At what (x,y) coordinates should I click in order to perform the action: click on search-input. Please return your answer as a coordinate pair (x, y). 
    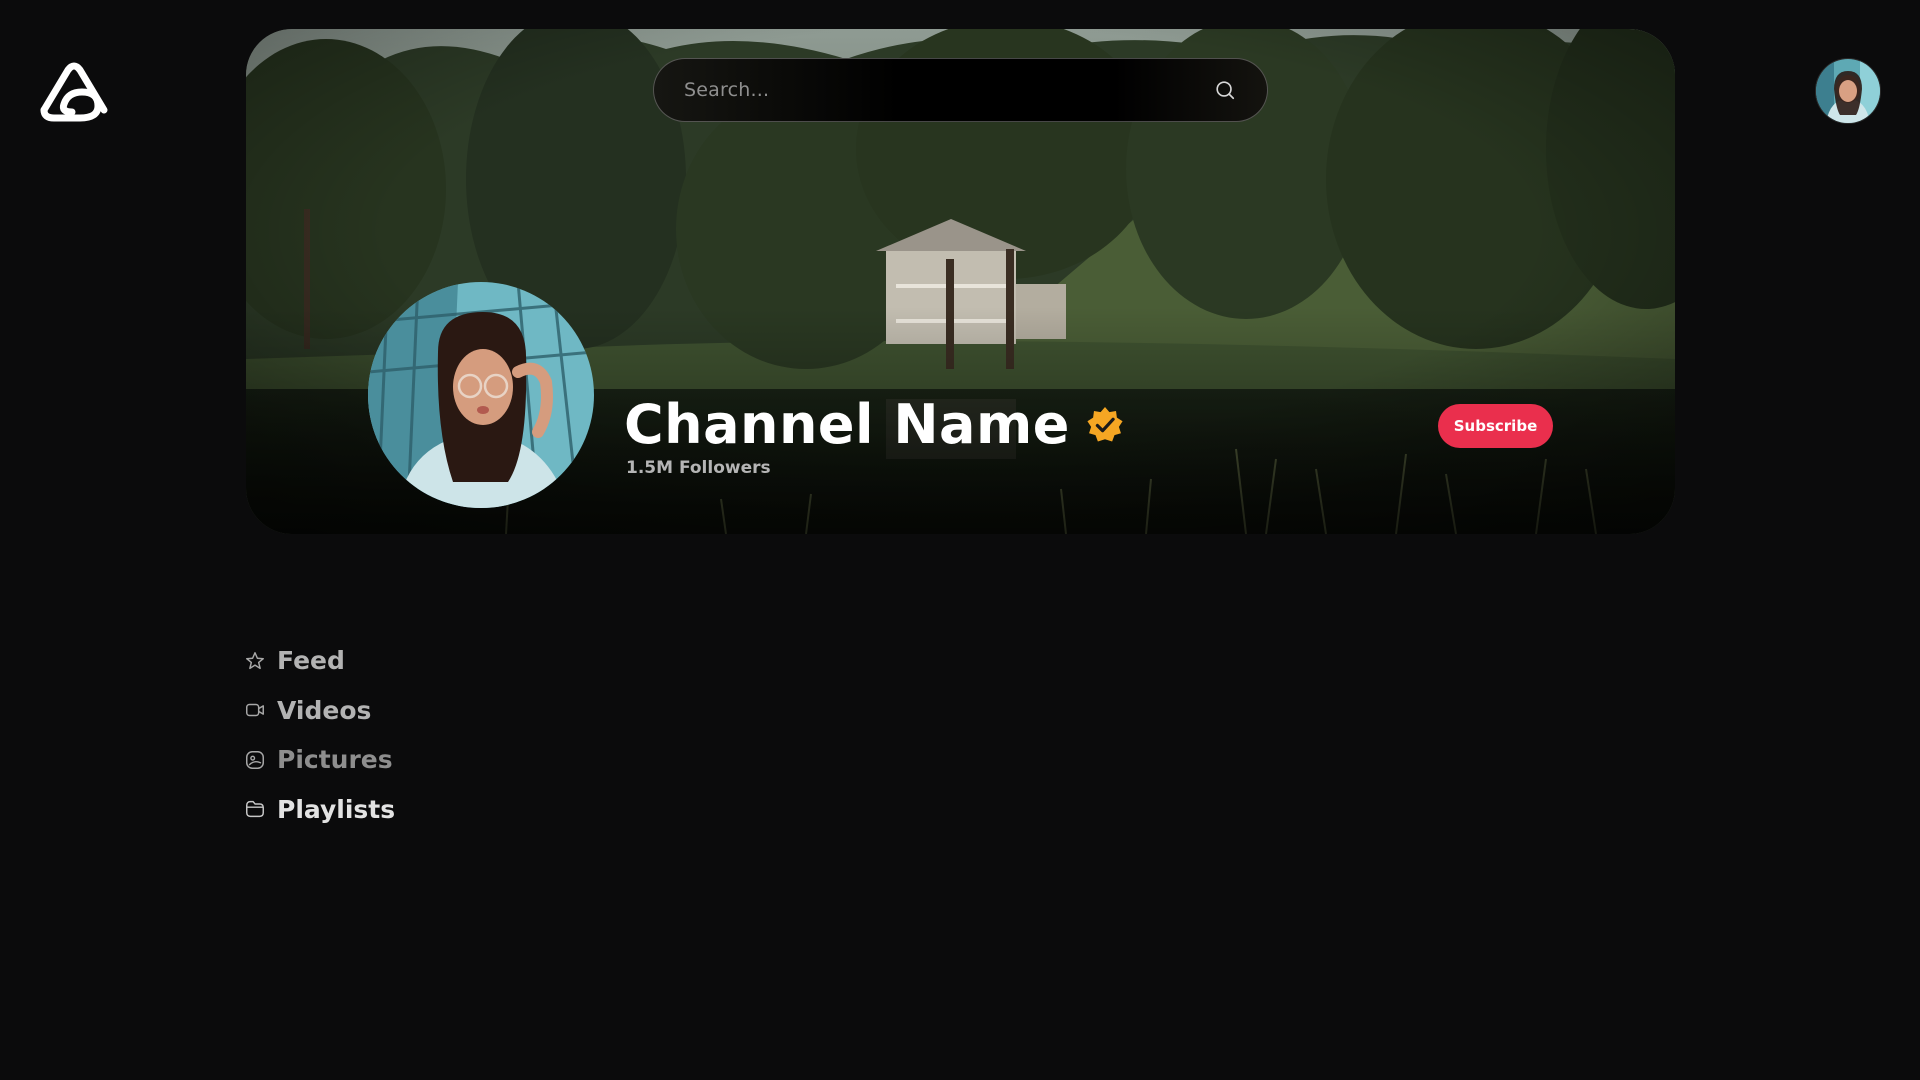
    Looking at the image, I should click on (946, 90).